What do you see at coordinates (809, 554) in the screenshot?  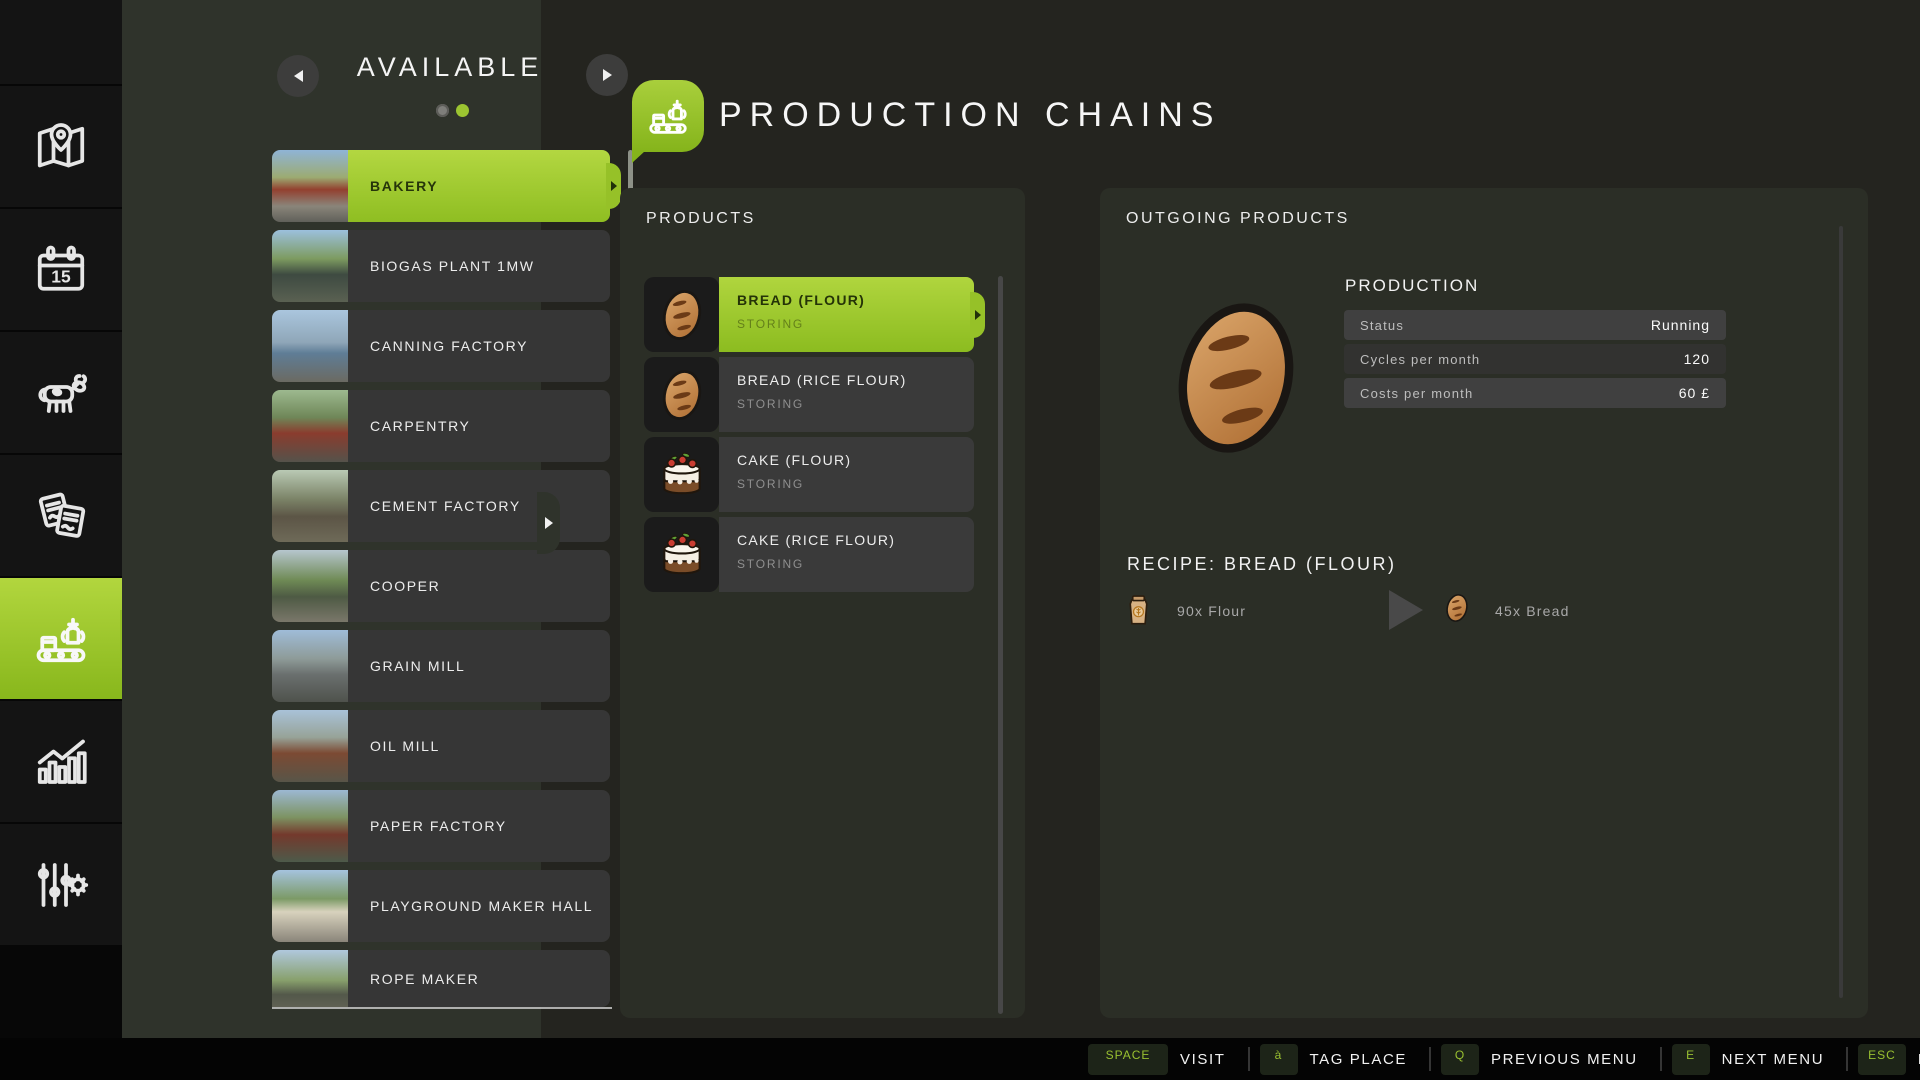 I see `product-row: CAKE (RICE FLOUR) STORING` at bounding box center [809, 554].